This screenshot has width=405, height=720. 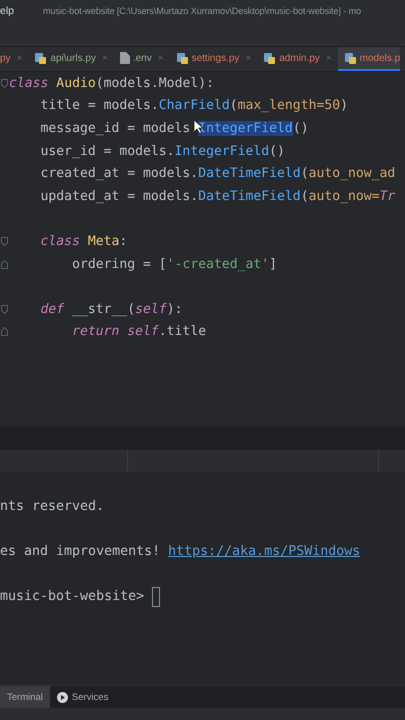 I want to click on code-line: def __str__(self):, so click(x=111, y=309).